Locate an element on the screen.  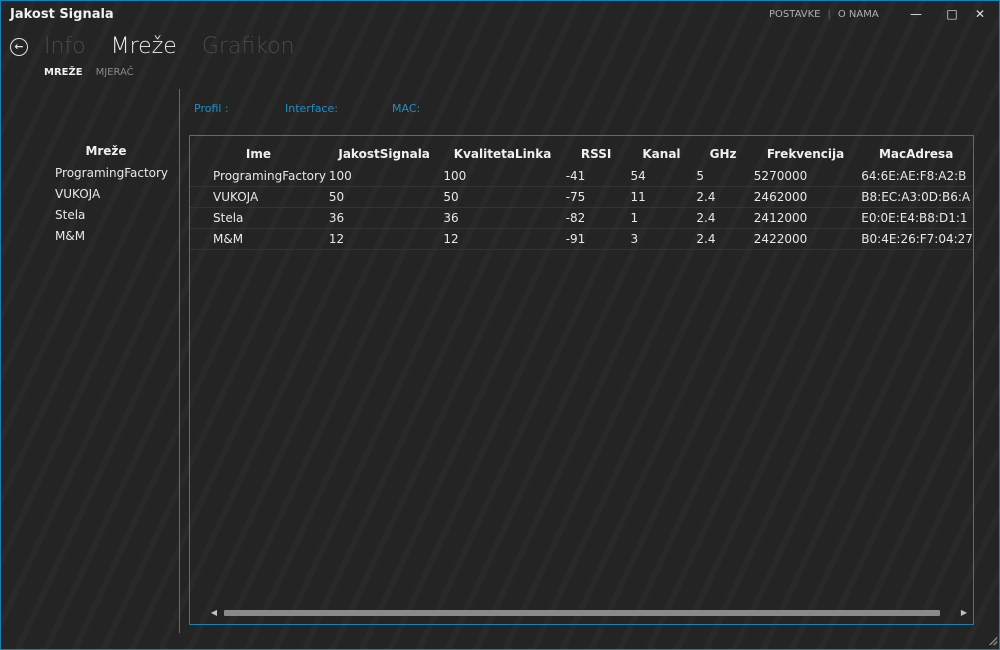
subtab-mjerac: MJERAČ is located at coordinates (115, 72).